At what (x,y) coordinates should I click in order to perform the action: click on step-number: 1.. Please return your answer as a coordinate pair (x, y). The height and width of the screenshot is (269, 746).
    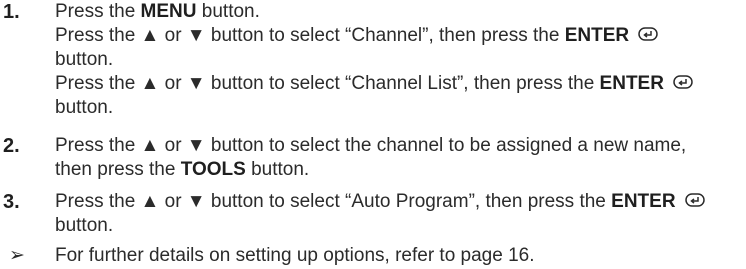
    Looking at the image, I should click on (11, 12).